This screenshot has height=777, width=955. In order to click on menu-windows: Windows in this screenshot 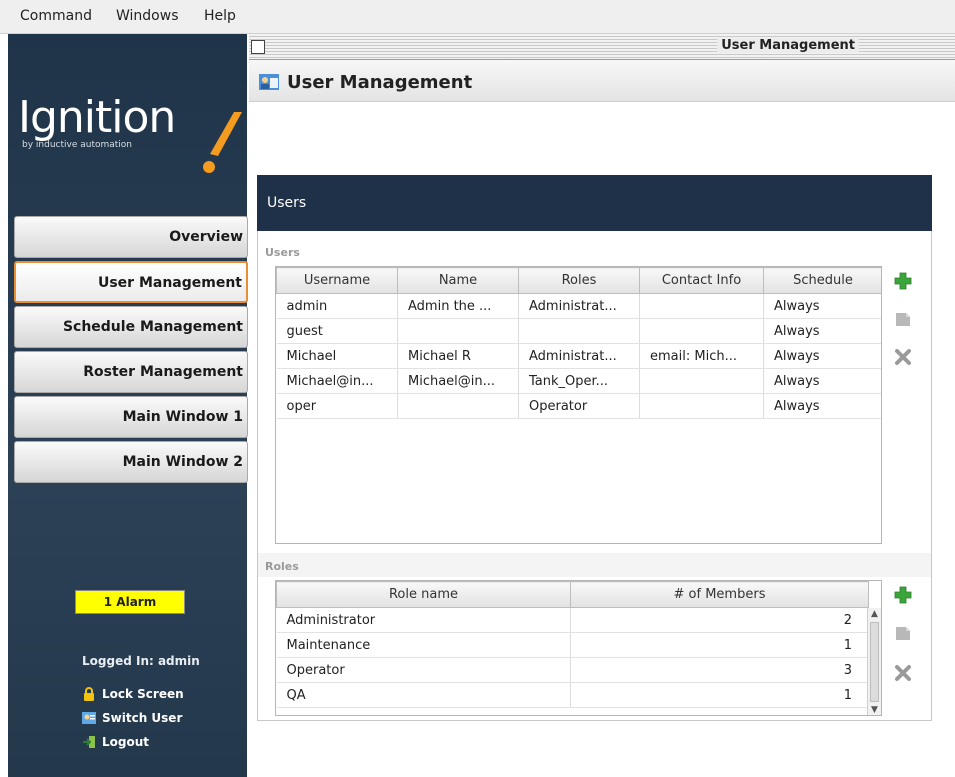, I will do `click(147, 16)`.